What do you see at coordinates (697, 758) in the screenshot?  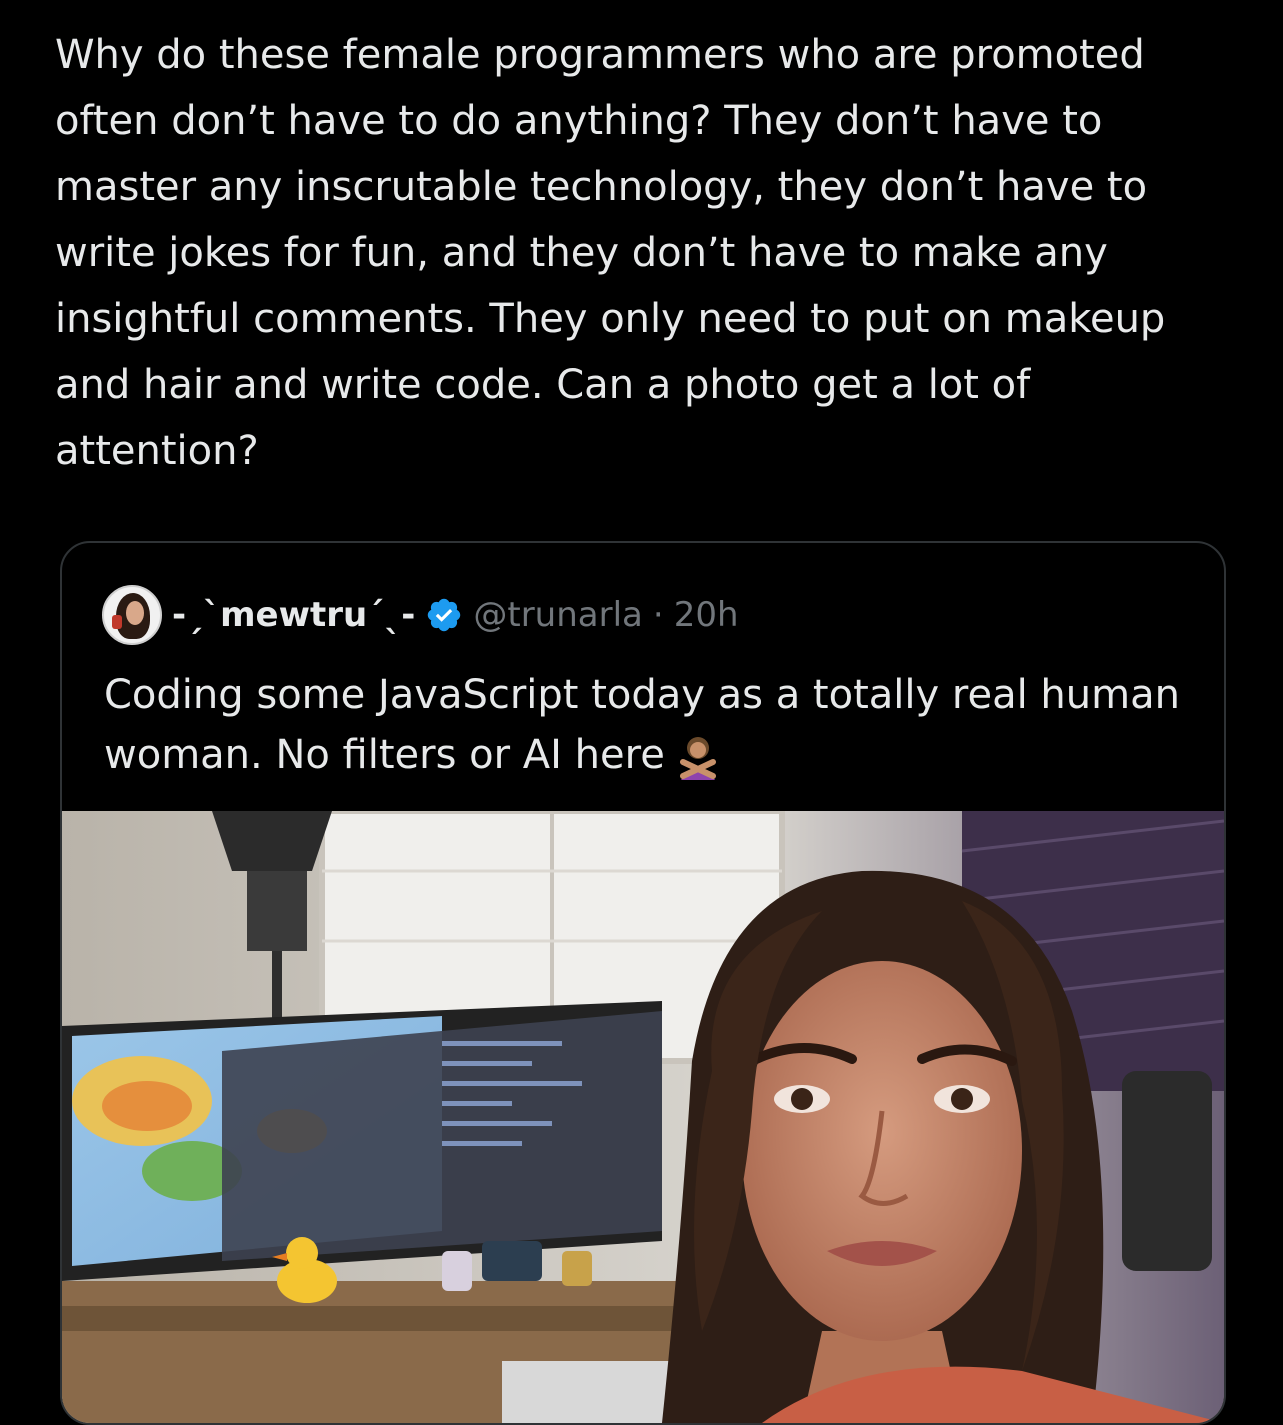 I see `person-gesturing-no-emoji-icon` at bounding box center [697, 758].